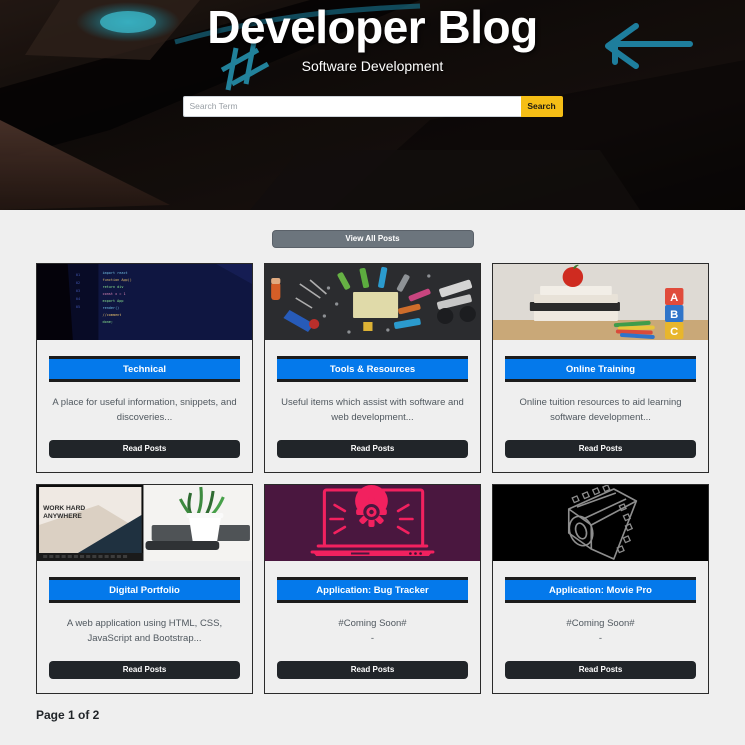 The height and width of the screenshot is (745, 745). I want to click on card-title: Application: Movie Pro, so click(600, 590).